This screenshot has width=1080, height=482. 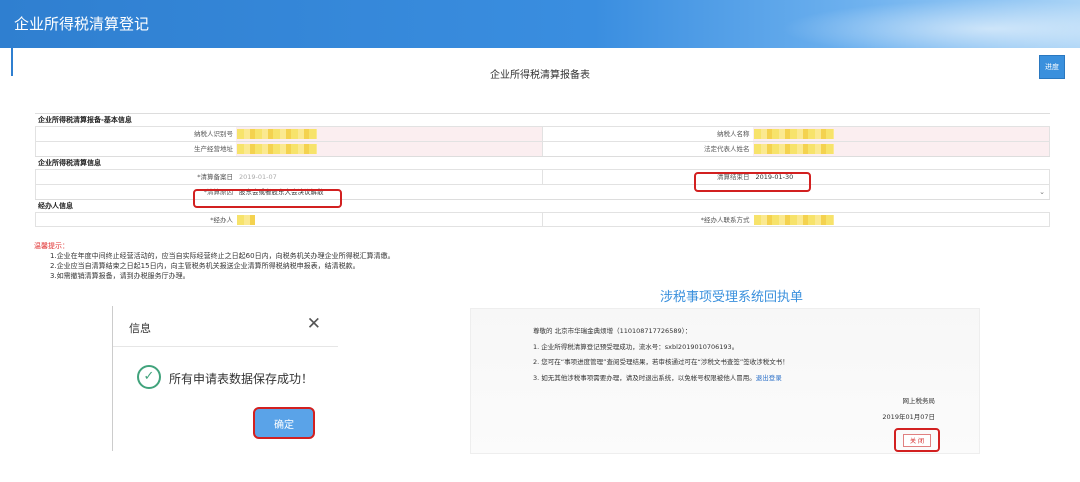 I want to click on taxpayer-name-label: 纳税人名称, so click(x=733, y=134).